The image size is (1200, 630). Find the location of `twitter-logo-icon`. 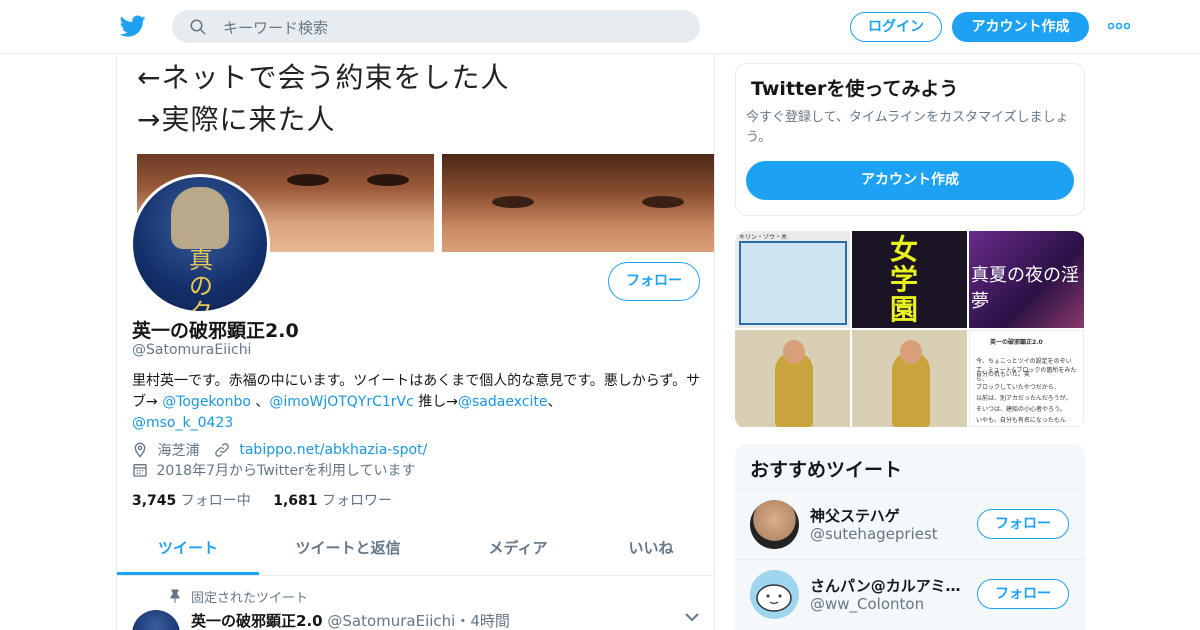

twitter-logo-icon is located at coordinates (133, 26).